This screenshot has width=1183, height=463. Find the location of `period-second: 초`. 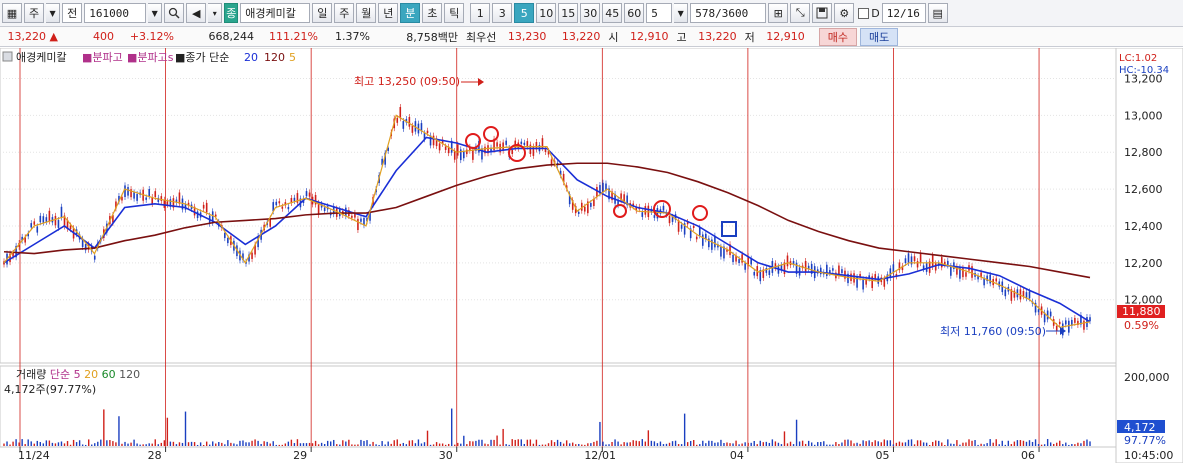

period-second: 초 is located at coordinates (432, 13).